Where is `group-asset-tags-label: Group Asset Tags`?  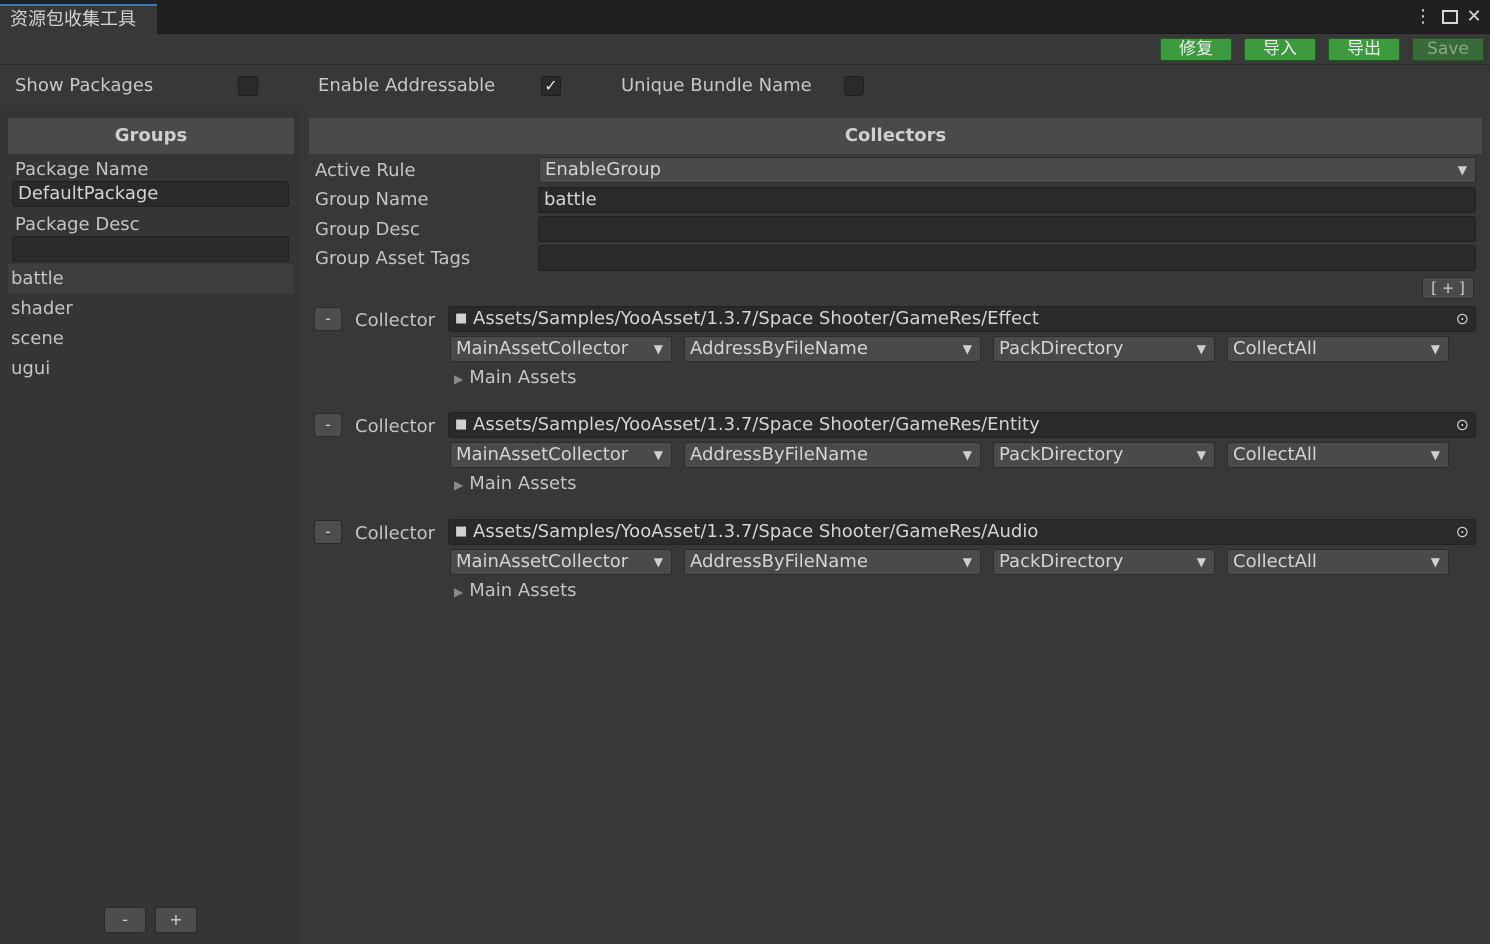
group-asset-tags-label: Group Asset Tags is located at coordinates (393, 258).